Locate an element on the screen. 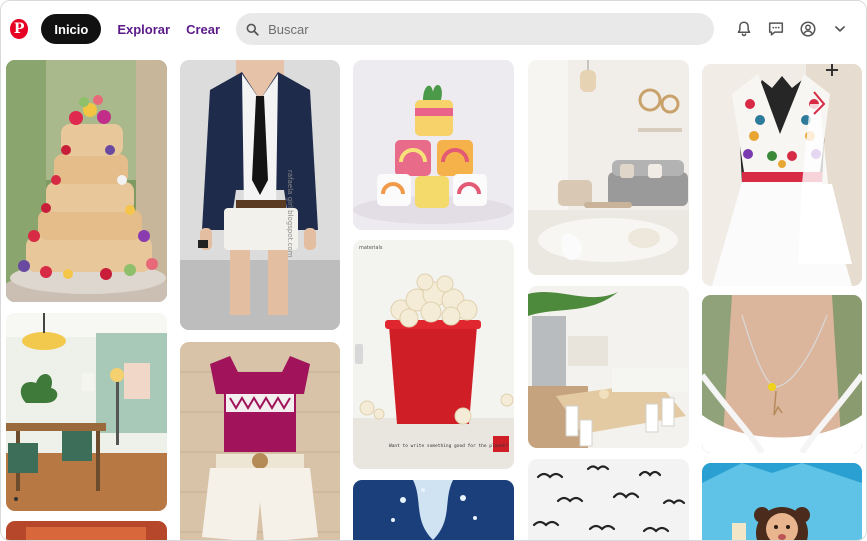 This screenshot has height=541, width=867. embroidered-dress-image is located at coordinates (782, 175).